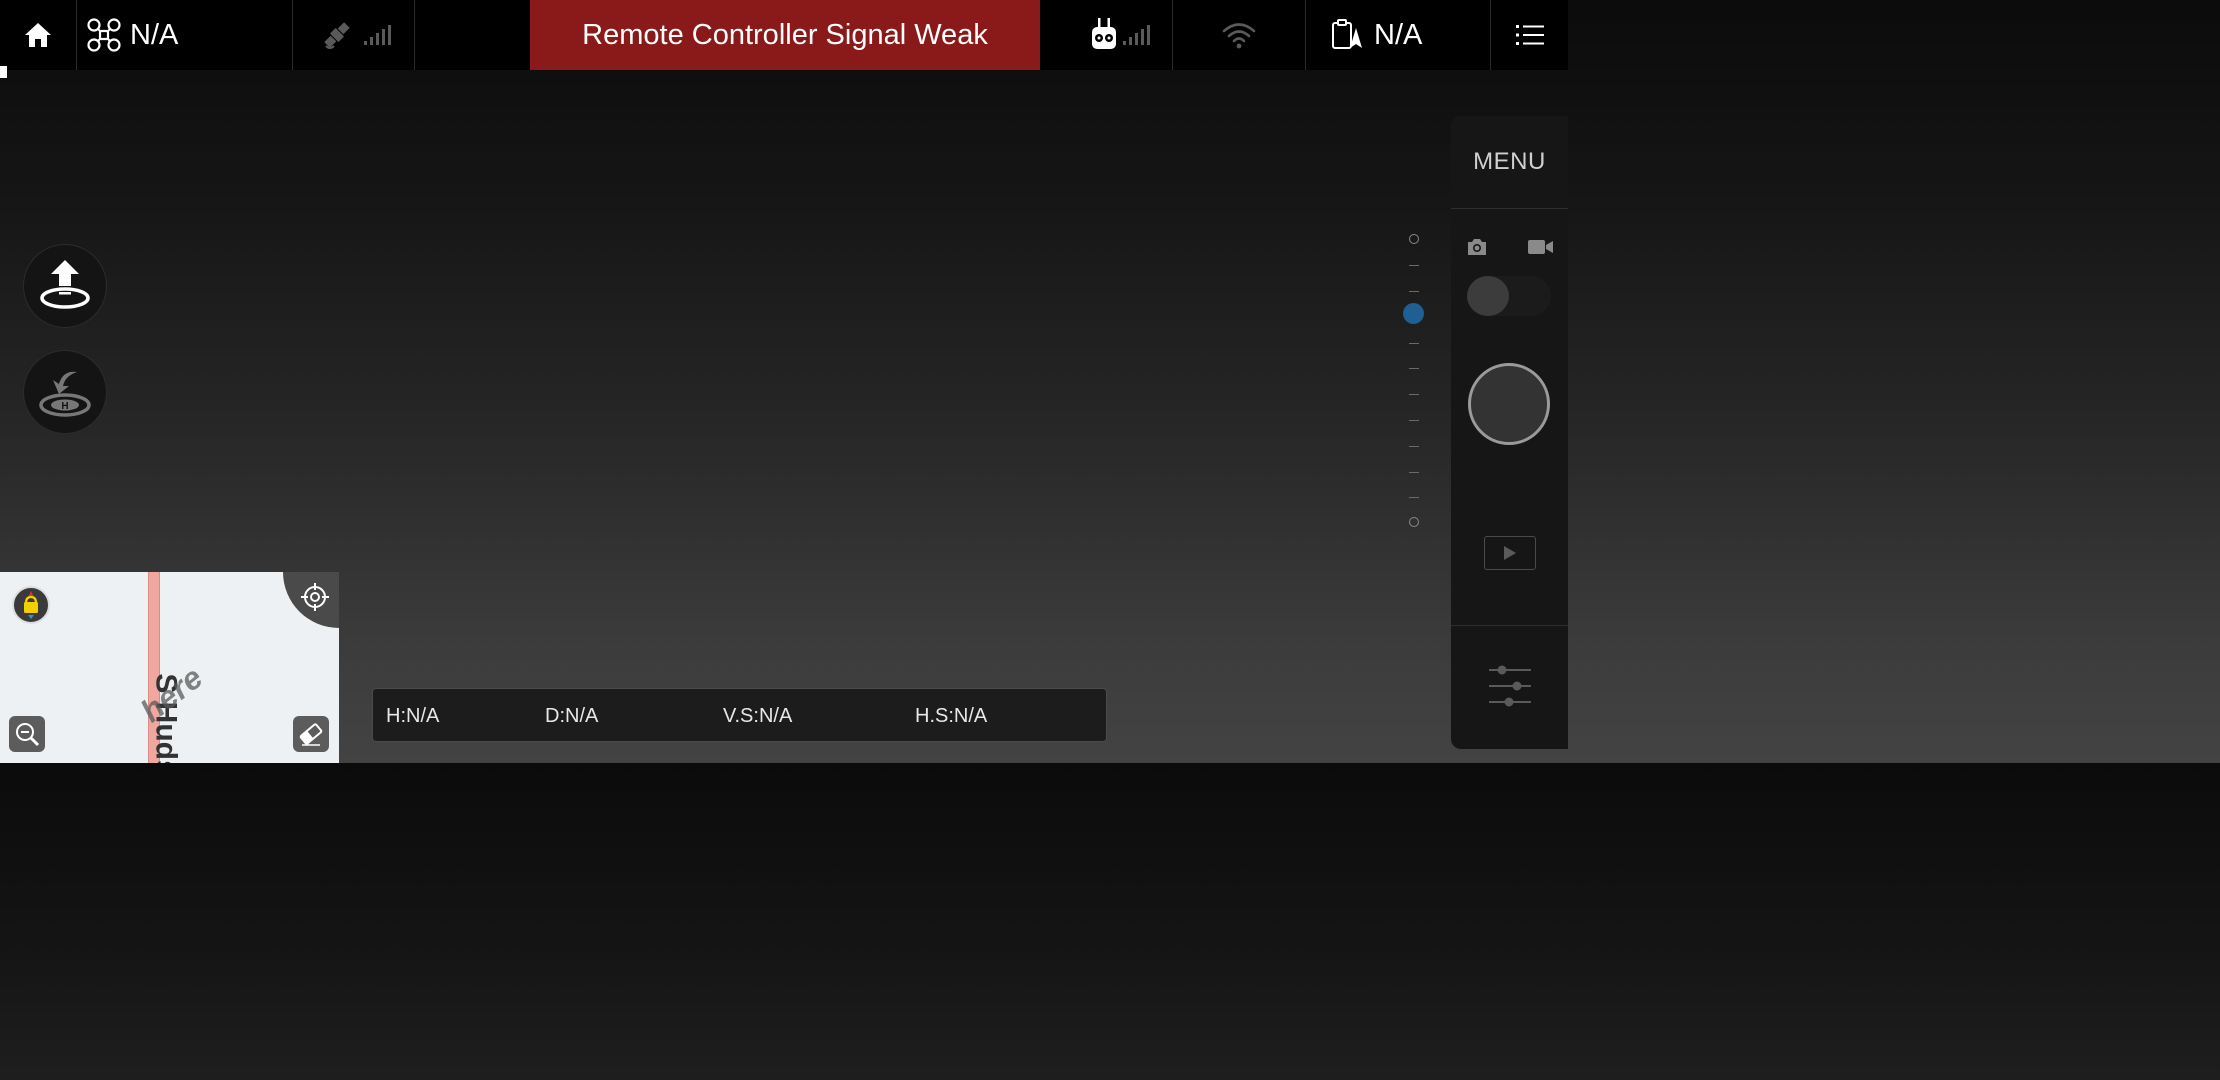  I want to click on warning-banner: Remote Controller Signal Weak, so click(785, 35).